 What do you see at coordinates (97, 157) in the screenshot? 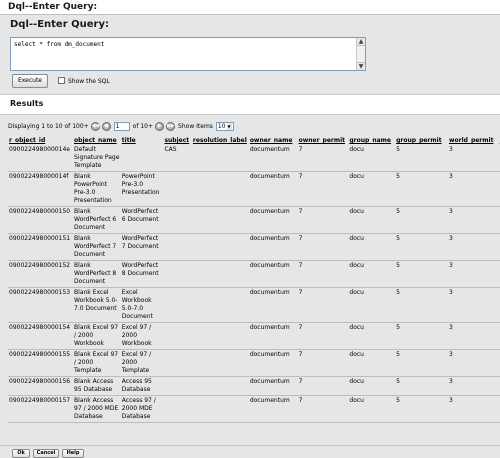
I see `table-cell: Default Signature Page Template` at bounding box center [97, 157].